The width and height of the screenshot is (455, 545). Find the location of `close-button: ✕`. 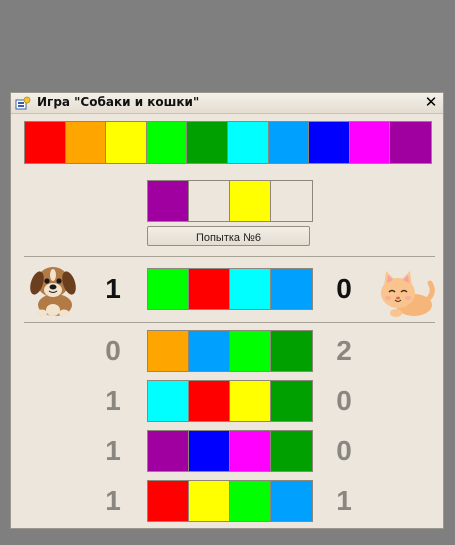

close-button: ✕ is located at coordinates (431, 102).